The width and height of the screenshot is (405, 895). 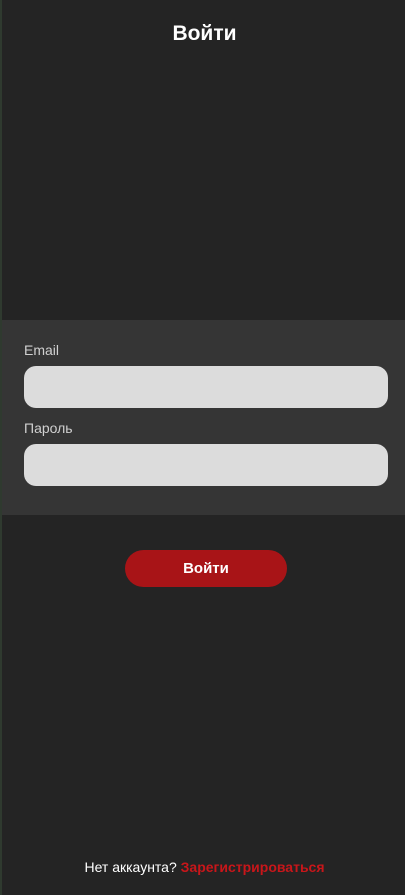 I want to click on signup-prompt-text: Нет аккаунта?, so click(x=132, y=867).